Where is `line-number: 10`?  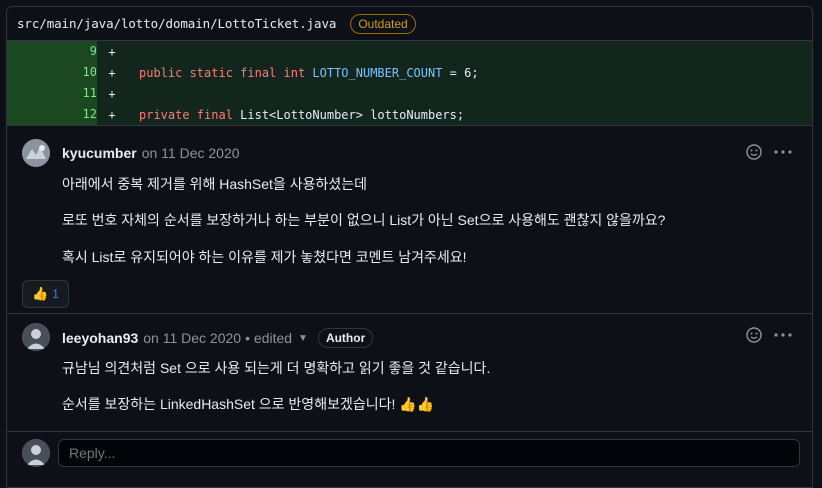
line-number: 10 is located at coordinates (52, 72).